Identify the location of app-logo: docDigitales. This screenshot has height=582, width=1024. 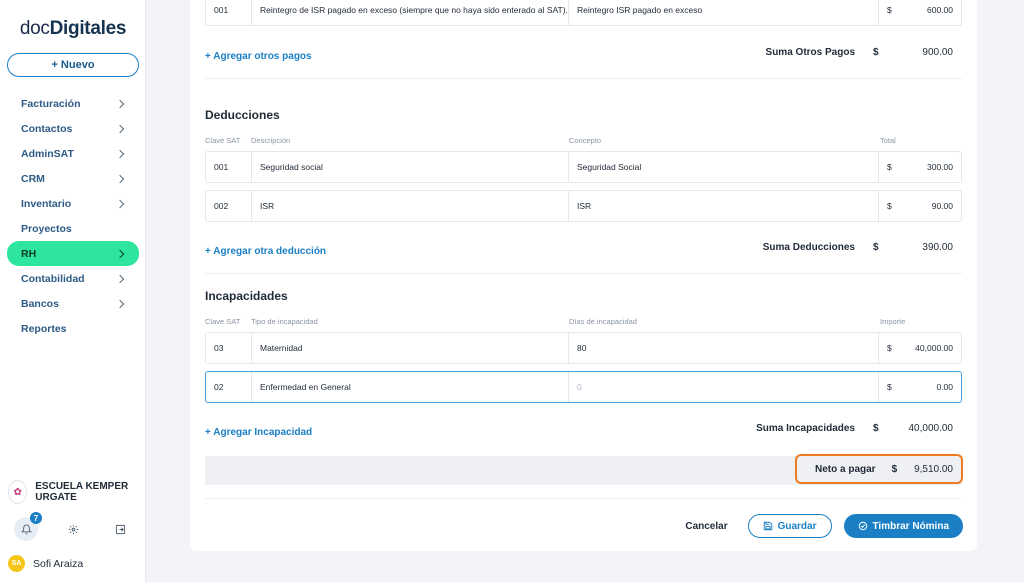
(73, 29).